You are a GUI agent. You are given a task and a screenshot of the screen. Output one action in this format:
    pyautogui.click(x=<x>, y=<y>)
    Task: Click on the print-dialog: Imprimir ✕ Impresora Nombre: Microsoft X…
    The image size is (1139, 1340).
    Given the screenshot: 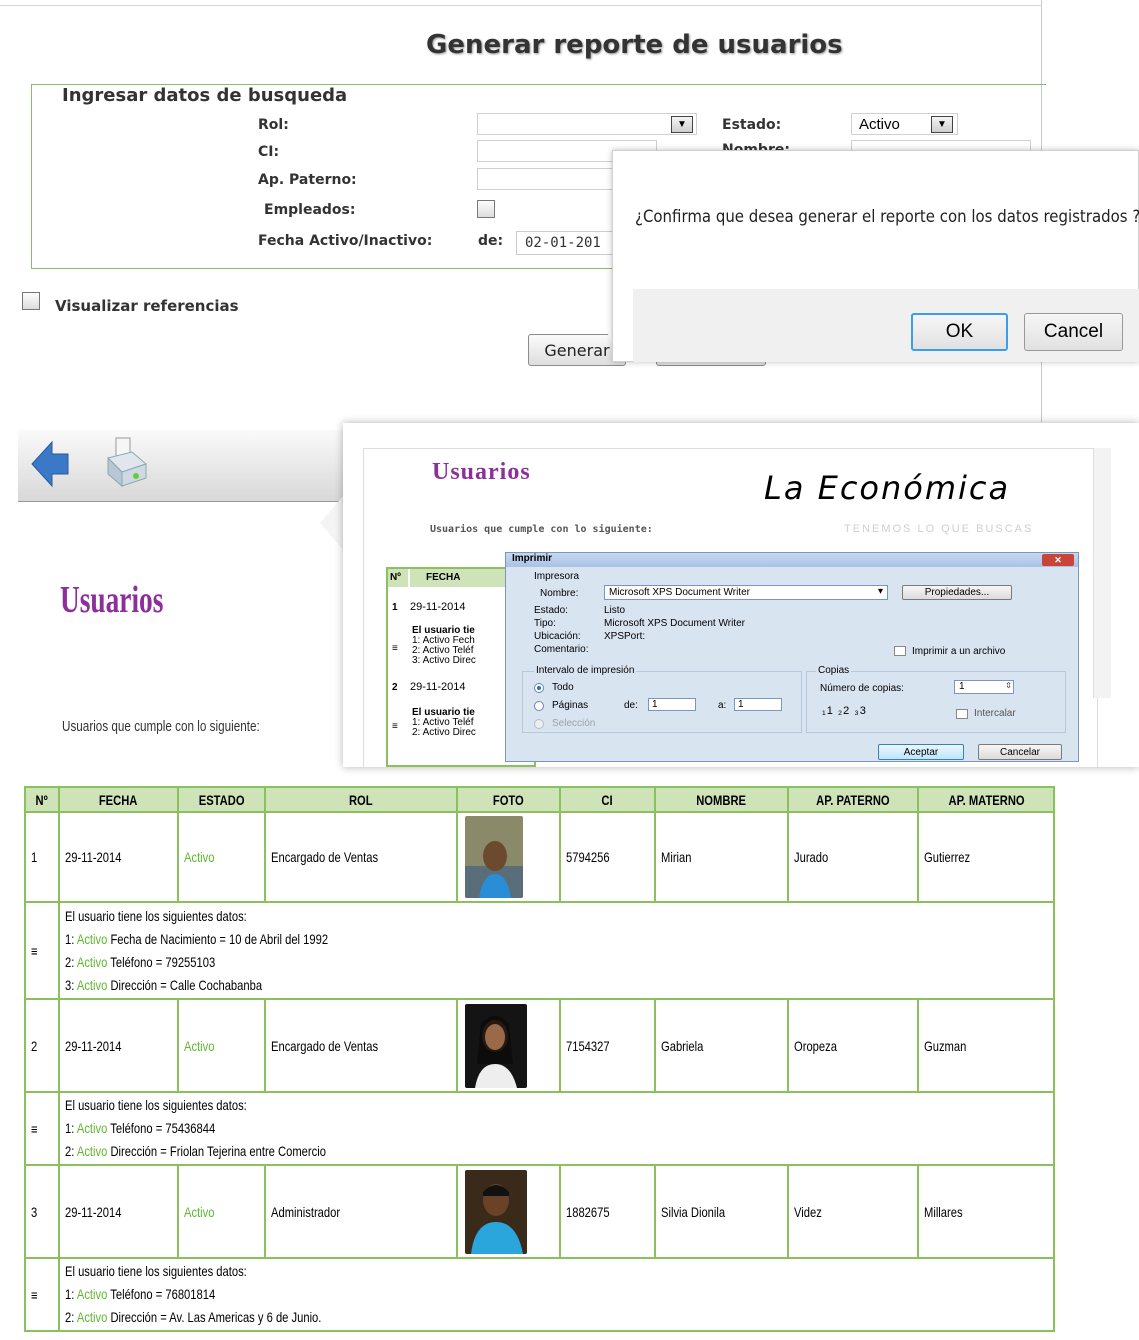 What is the action you would take?
    pyautogui.click(x=792, y=657)
    